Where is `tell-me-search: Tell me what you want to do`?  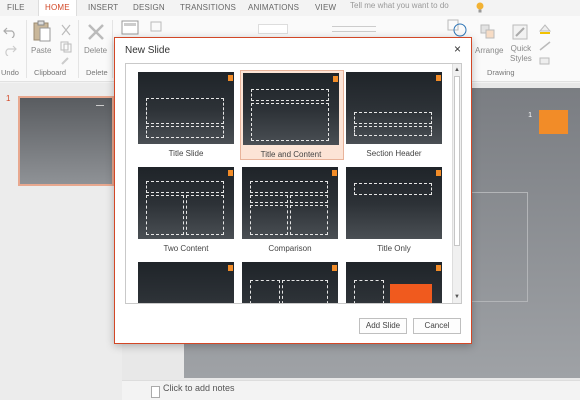
tell-me-search: Tell me what you want to do is located at coordinates (399, 5).